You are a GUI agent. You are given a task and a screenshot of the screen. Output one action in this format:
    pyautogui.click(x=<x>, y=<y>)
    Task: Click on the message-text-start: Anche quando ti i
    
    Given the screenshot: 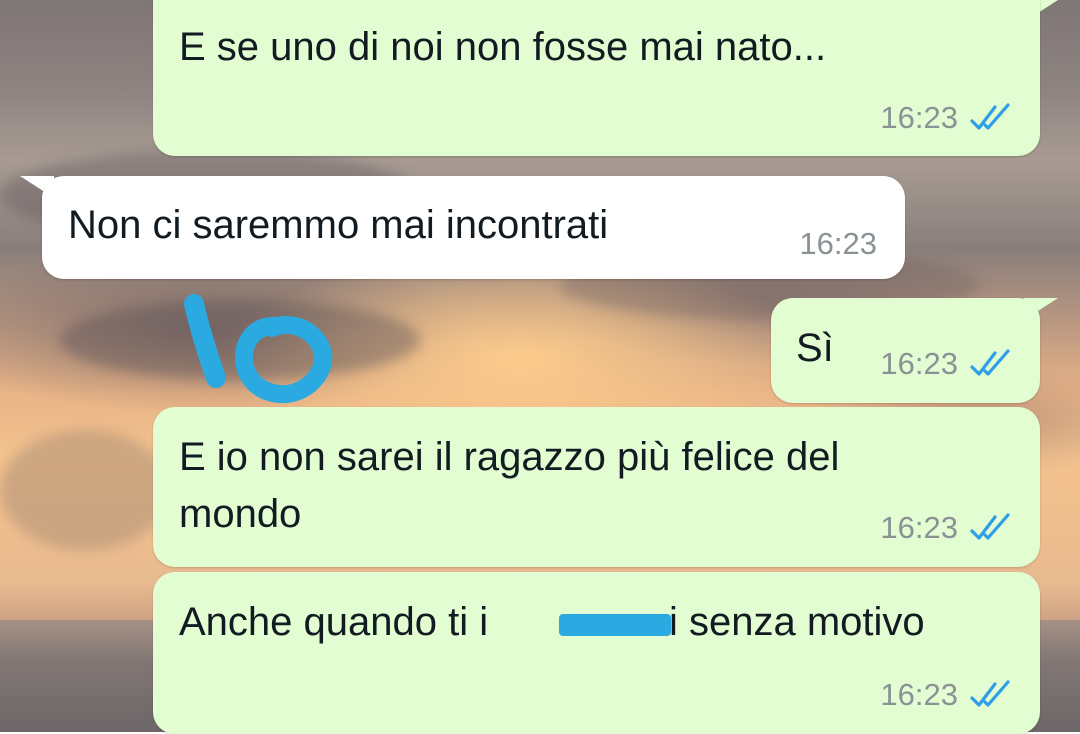 What is the action you would take?
    pyautogui.click(x=334, y=622)
    